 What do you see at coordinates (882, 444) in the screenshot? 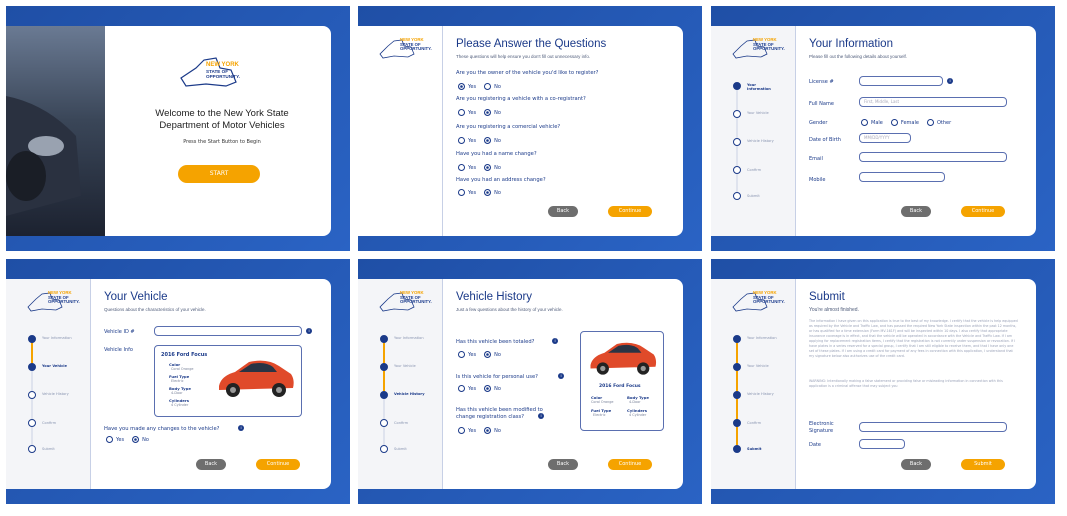
I see `date-input` at bounding box center [882, 444].